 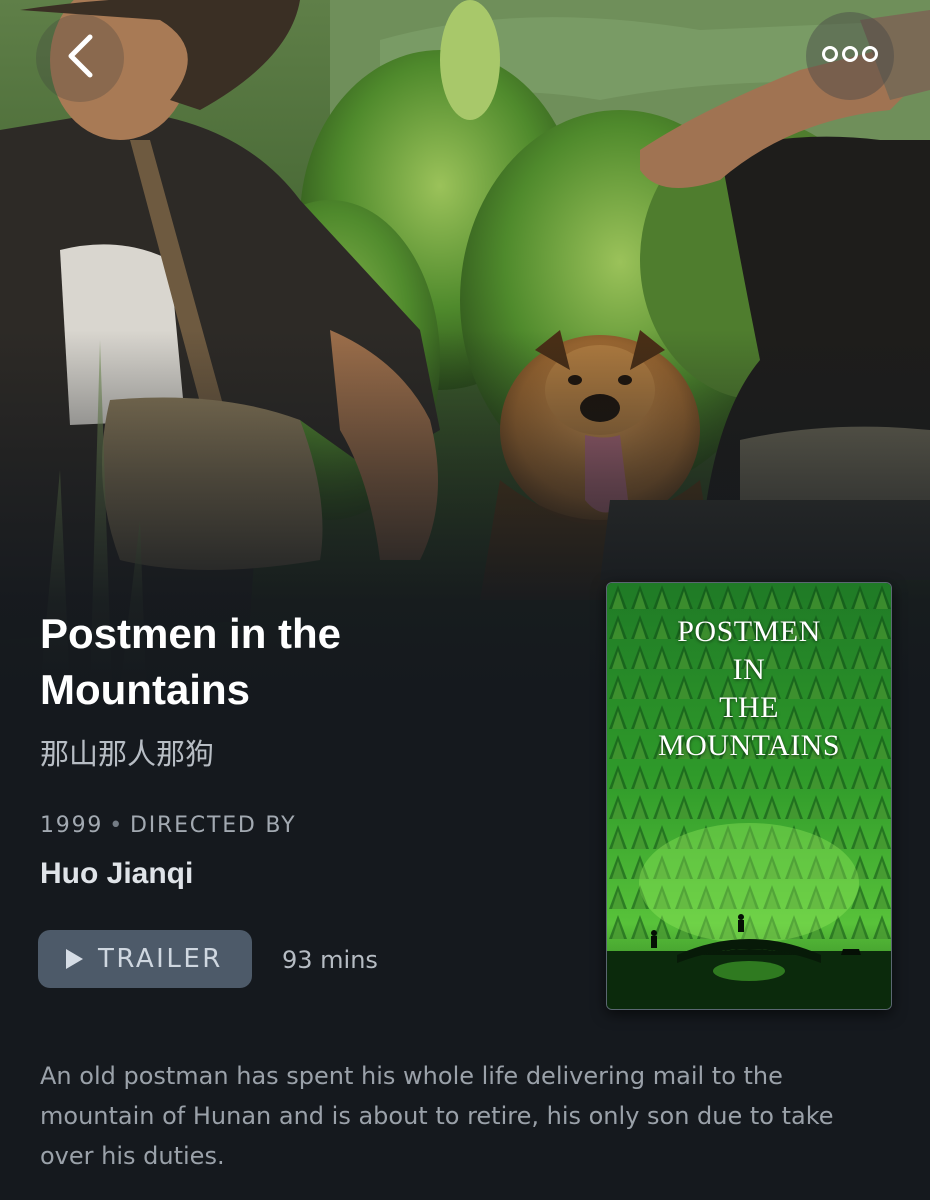 I want to click on poster-title-line: THE, so click(x=749, y=707).